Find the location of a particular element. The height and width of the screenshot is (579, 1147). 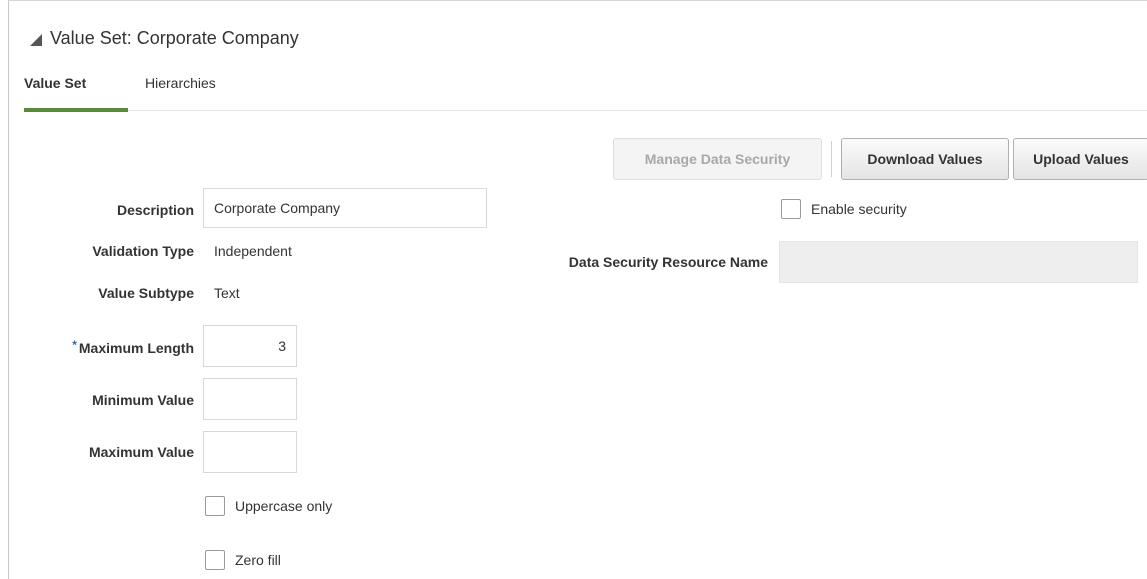

minimum-value-label: Minimum Value is located at coordinates (143, 400).